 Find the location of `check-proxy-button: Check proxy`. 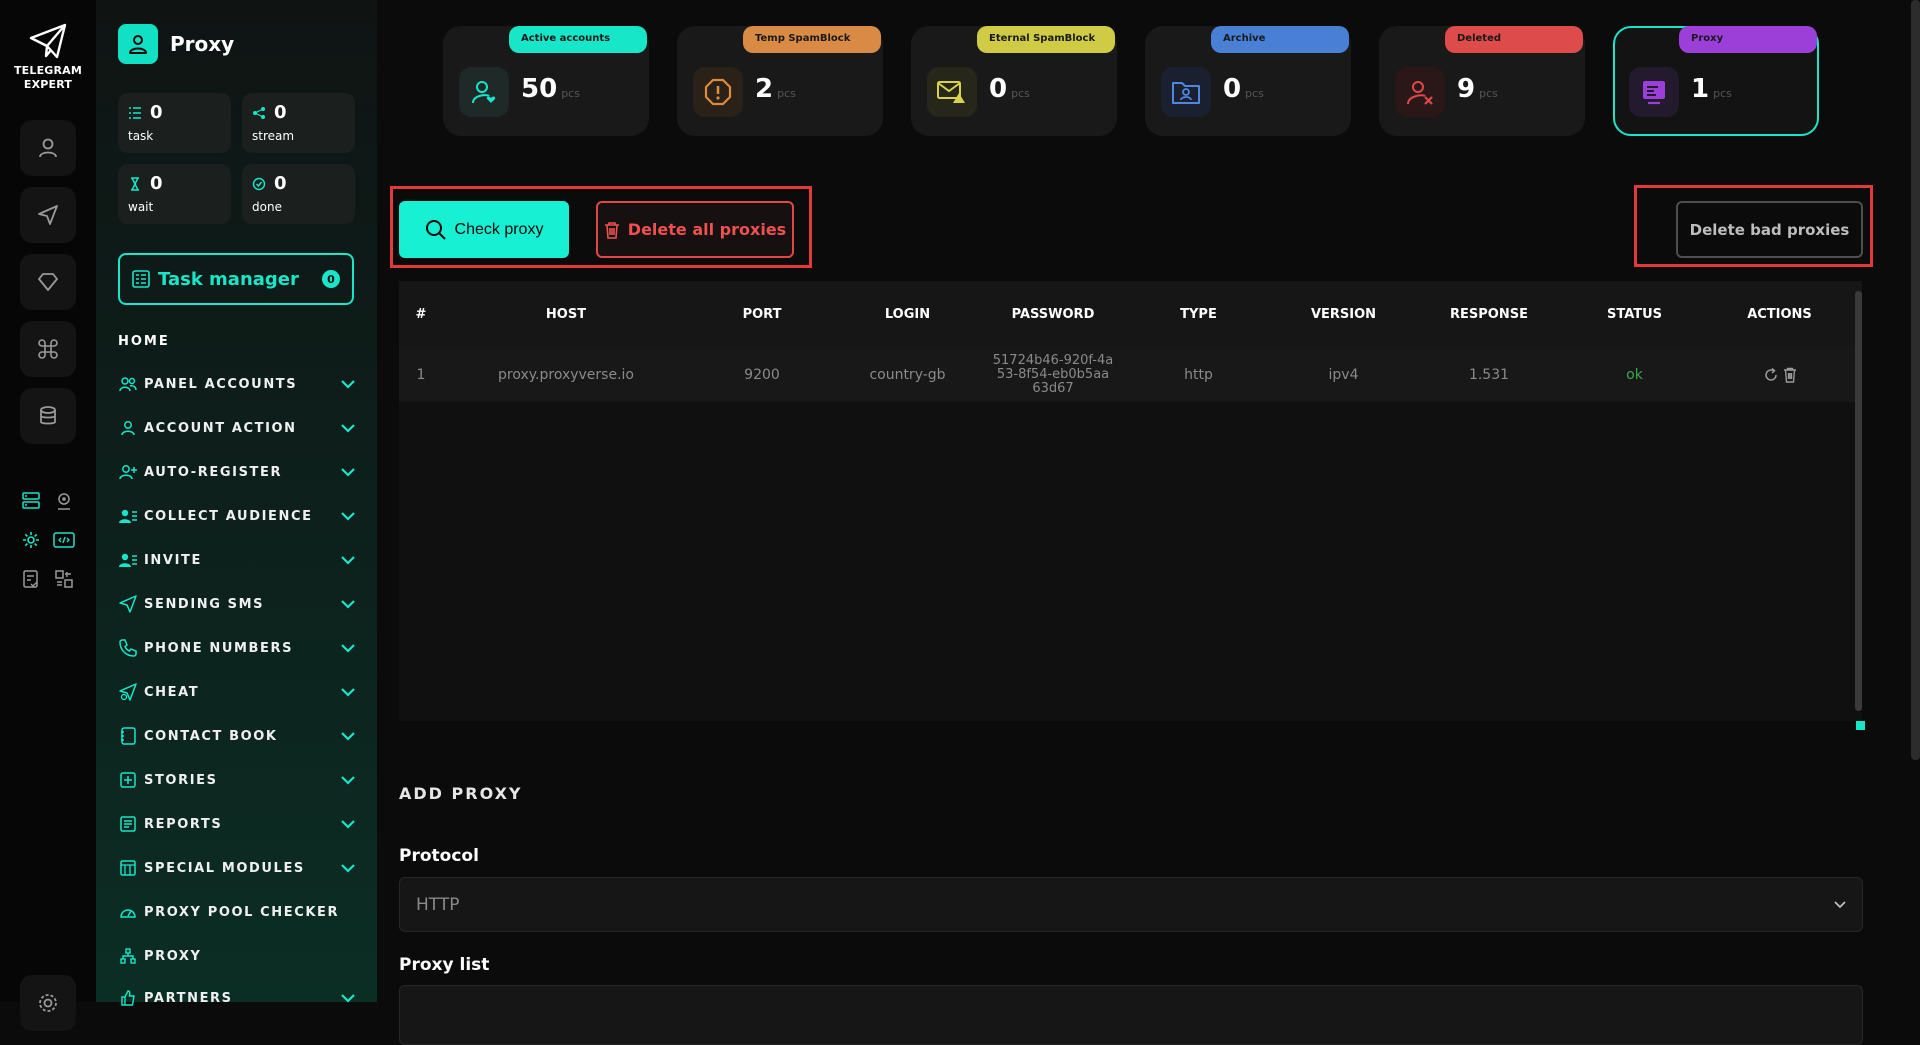

check-proxy-button: Check proxy is located at coordinates (484, 229).